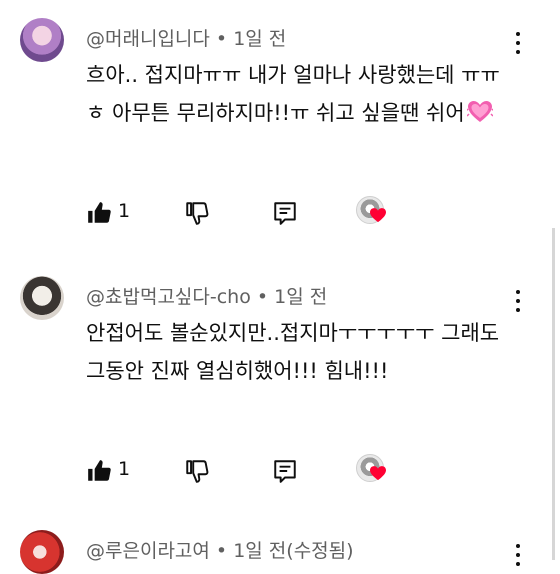 This screenshot has width=560, height=574. I want to click on comment-meta: @머래니입니다 • 1일 전, so click(186, 37).